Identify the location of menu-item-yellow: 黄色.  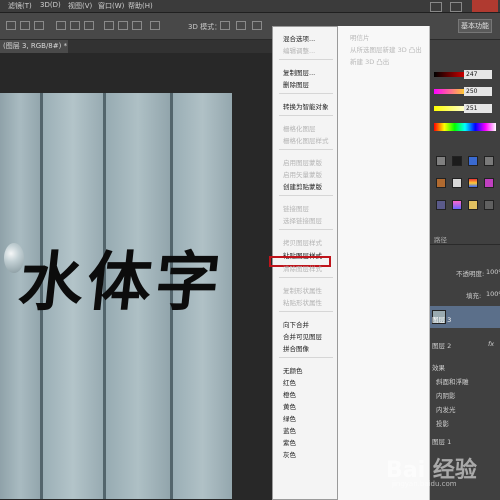
(289, 406).